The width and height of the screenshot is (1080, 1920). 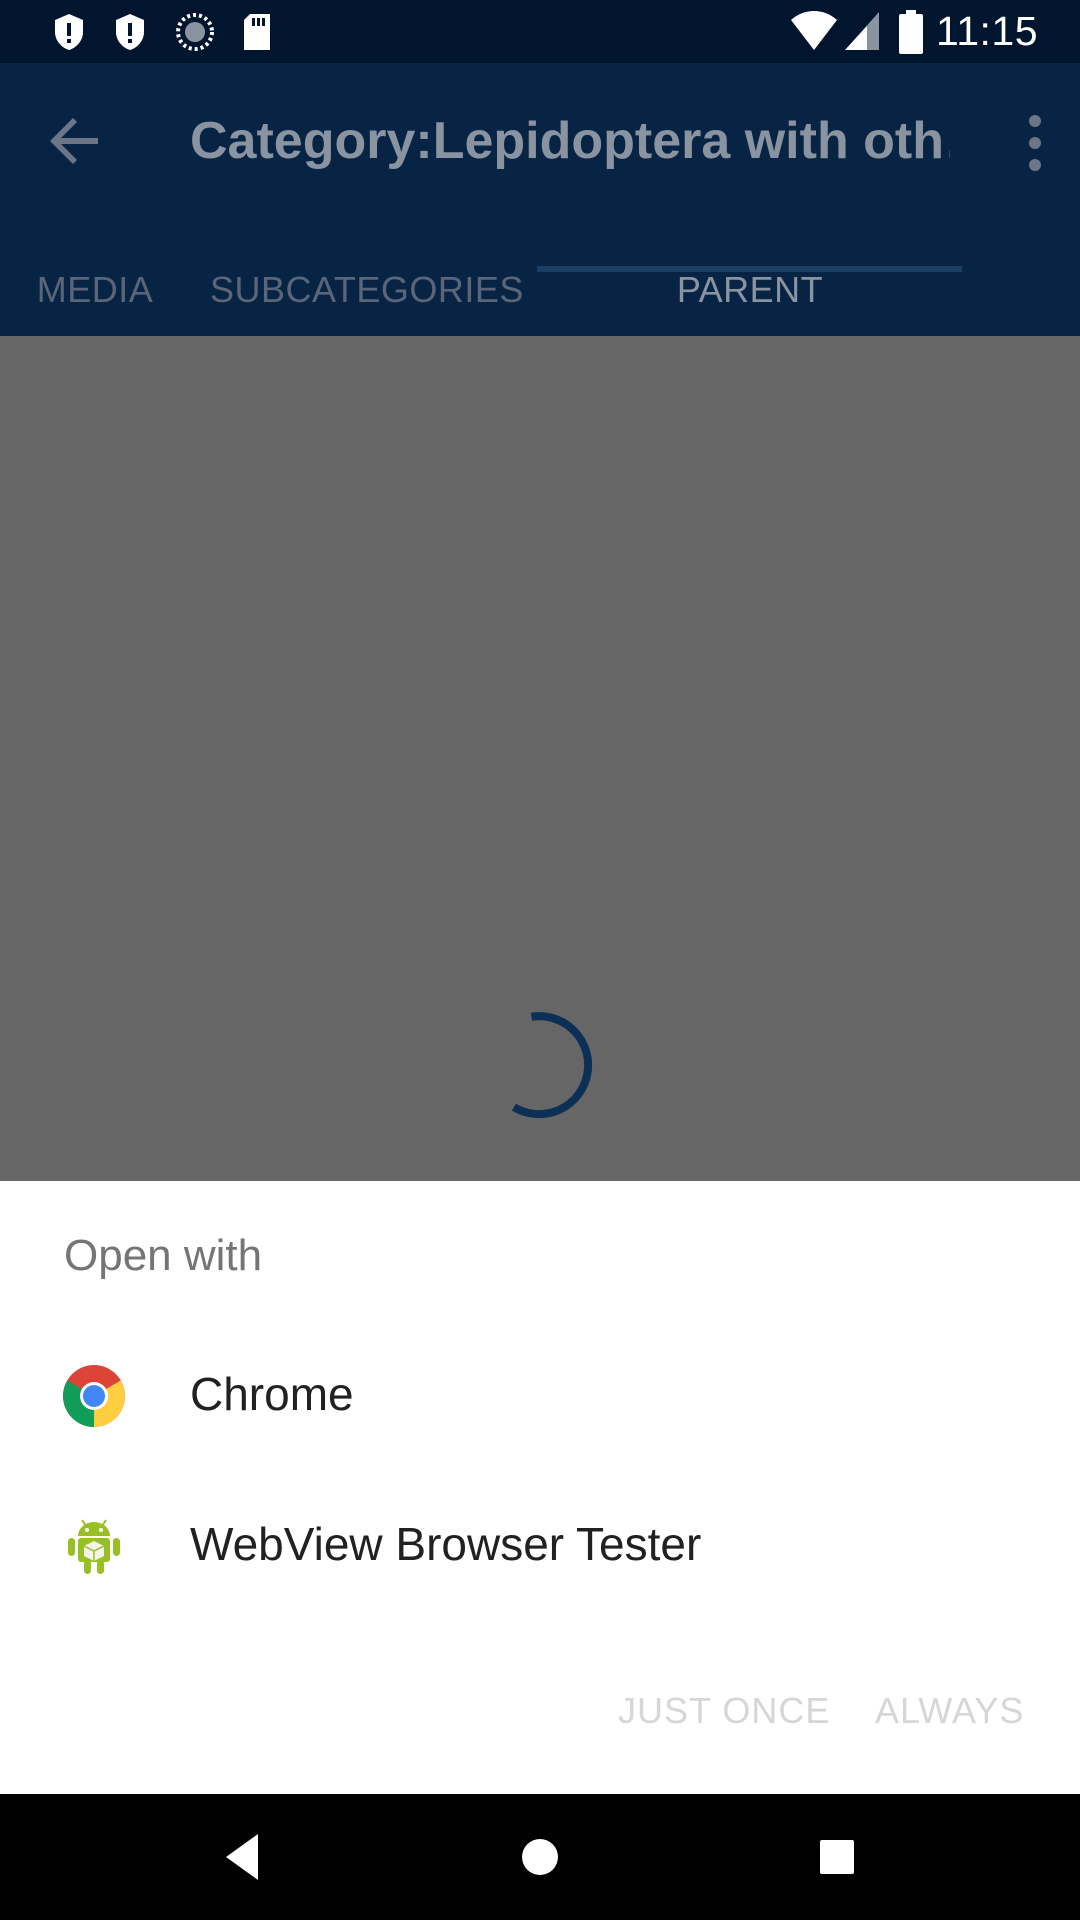 What do you see at coordinates (257, 32) in the screenshot?
I see `sd-card-icon` at bounding box center [257, 32].